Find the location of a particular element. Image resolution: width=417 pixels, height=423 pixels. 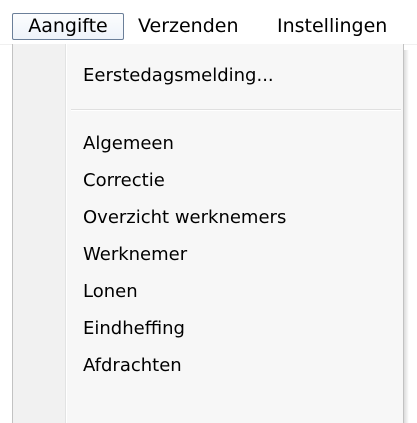

menu-item-label: Correctie is located at coordinates (124, 180).